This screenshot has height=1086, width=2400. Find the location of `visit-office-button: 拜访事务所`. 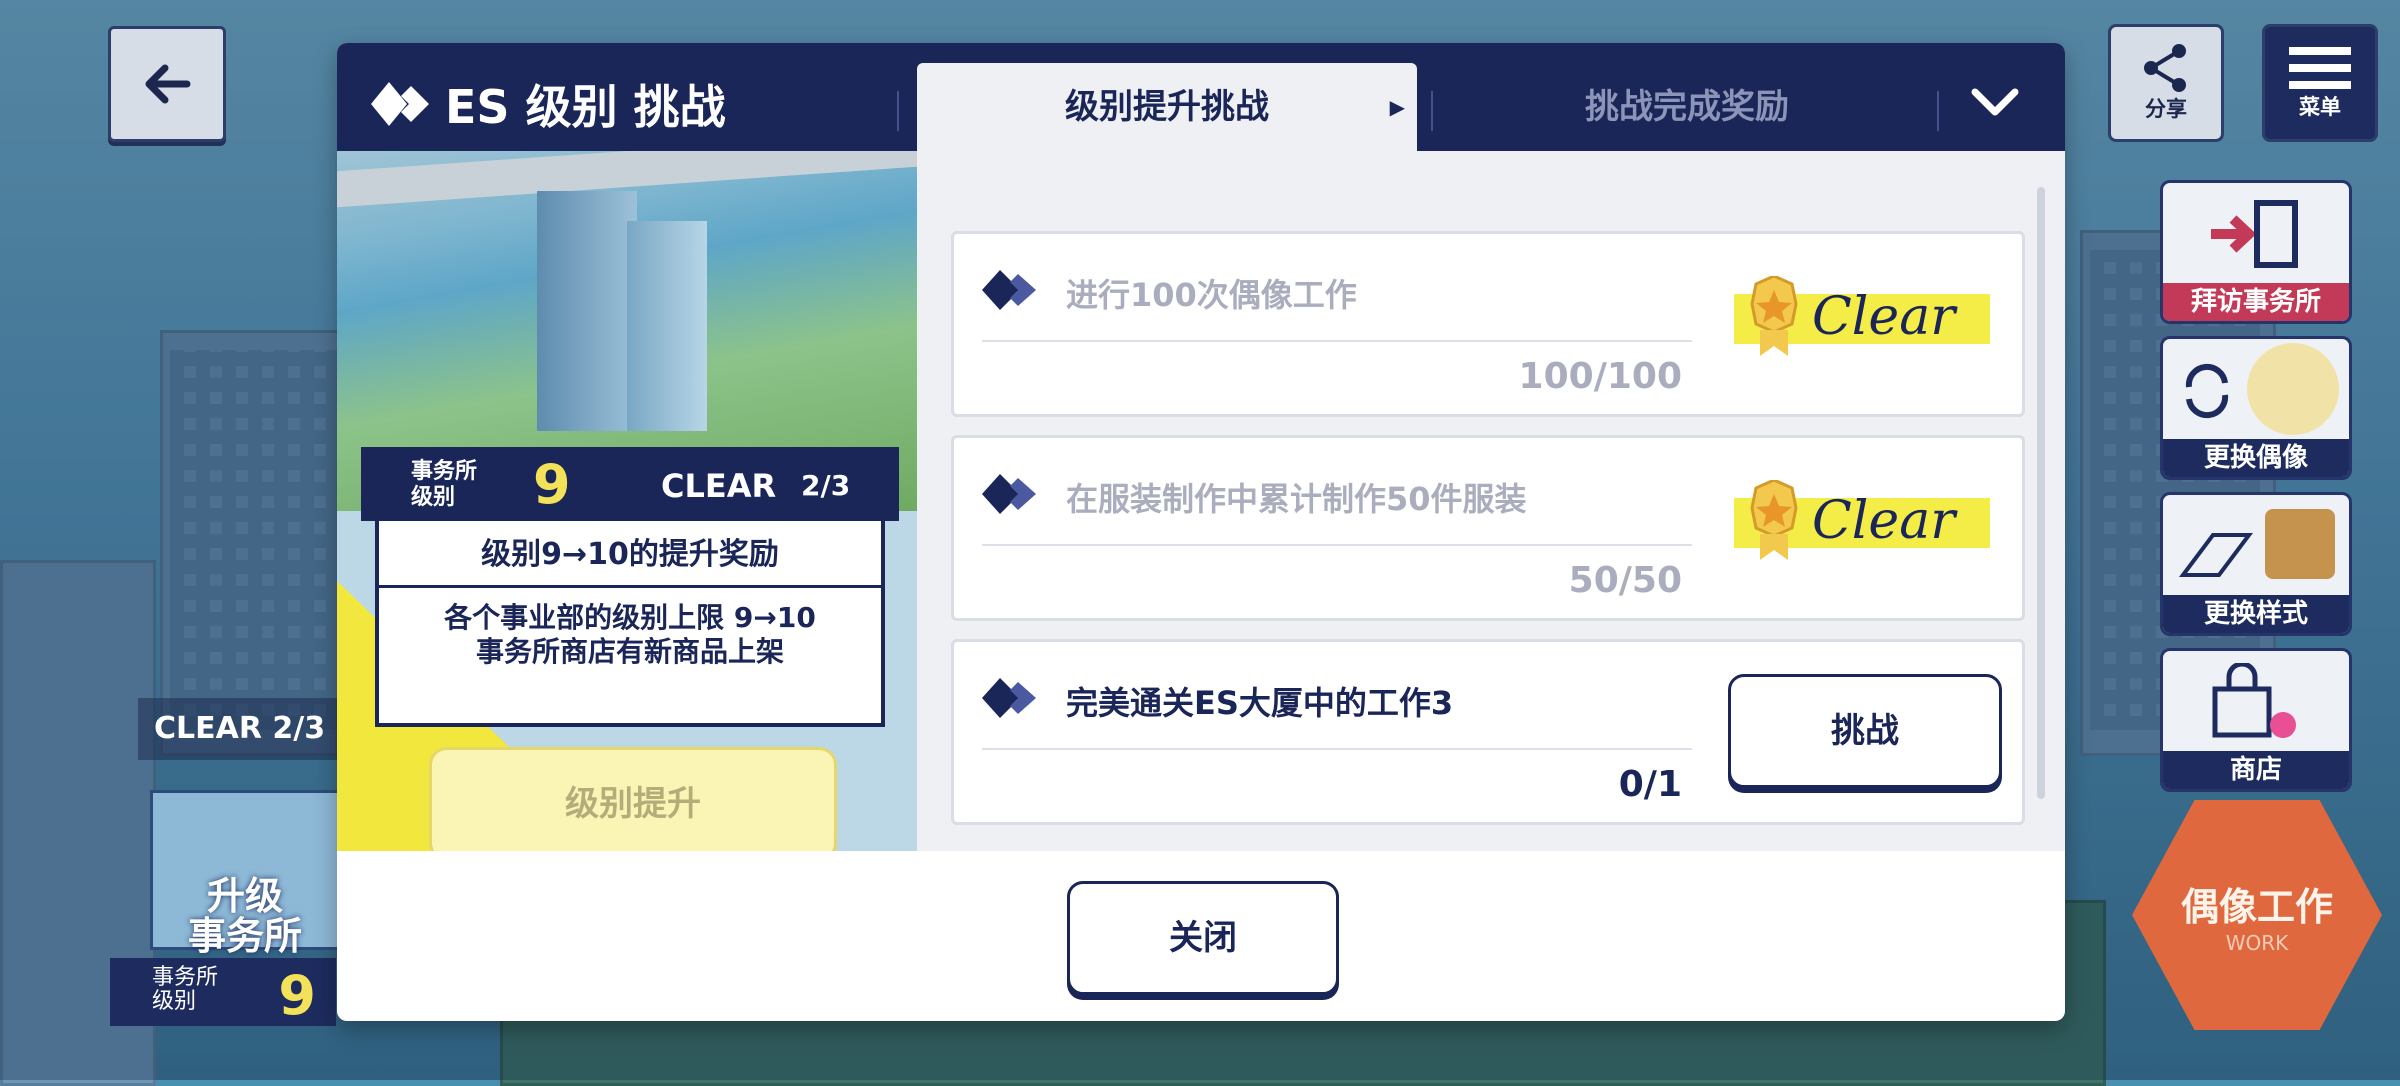

visit-office-button: 拜访事务所 is located at coordinates (2256, 252).